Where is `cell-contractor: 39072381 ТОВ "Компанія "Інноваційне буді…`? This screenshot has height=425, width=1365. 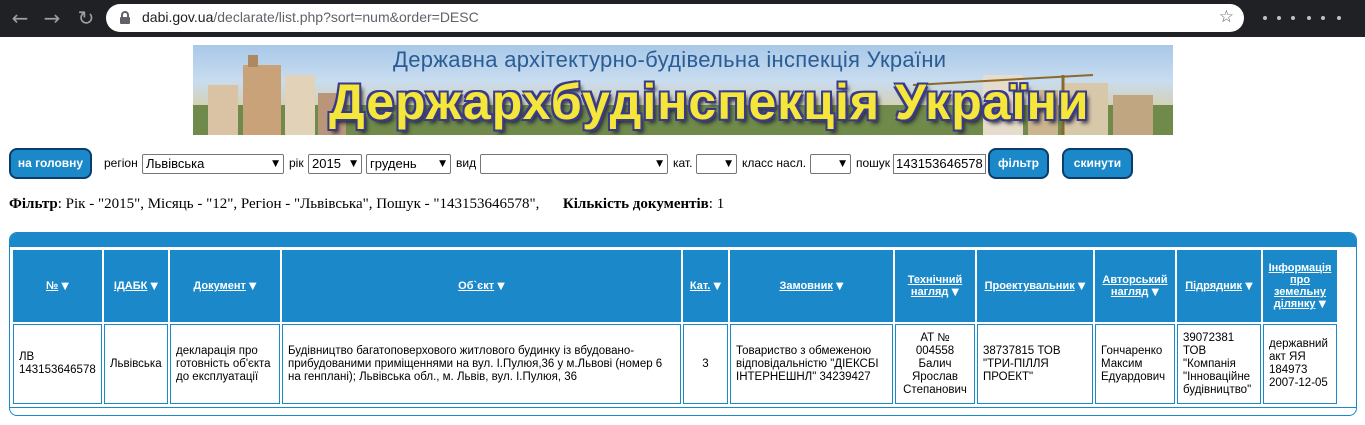 cell-contractor: 39072381 ТОВ "Компанія "Інноваційне буді… is located at coordinates (1219, 364).